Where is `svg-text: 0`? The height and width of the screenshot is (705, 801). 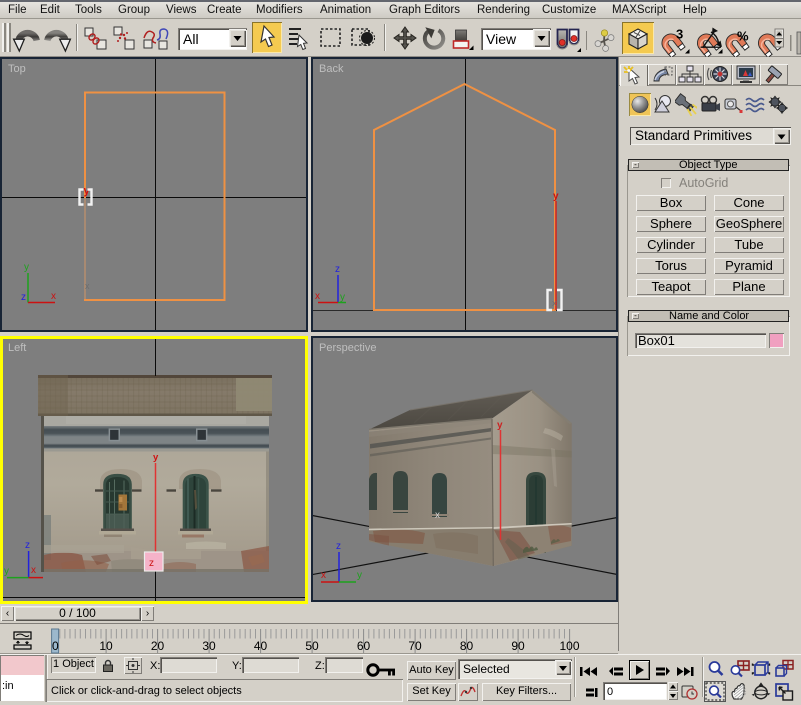 svg-text: 0 is located at coordinates (55, 646).